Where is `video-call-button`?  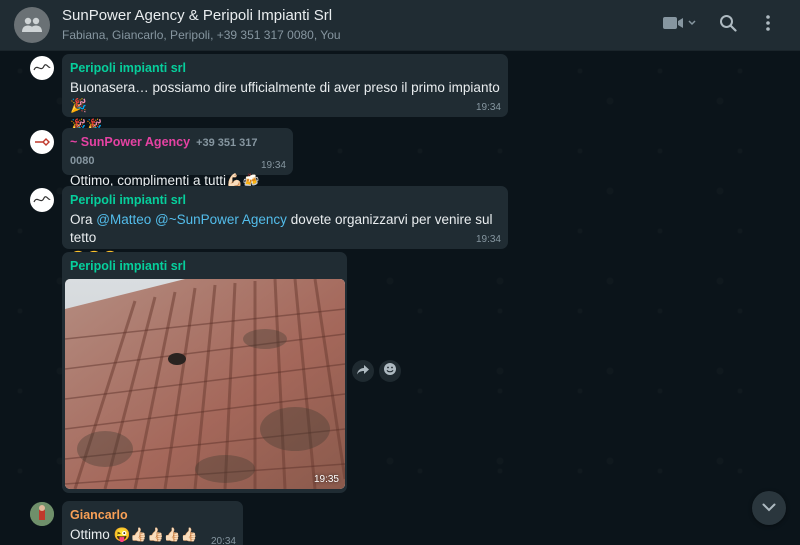 video-call-button is located at coordinates (680, 25).